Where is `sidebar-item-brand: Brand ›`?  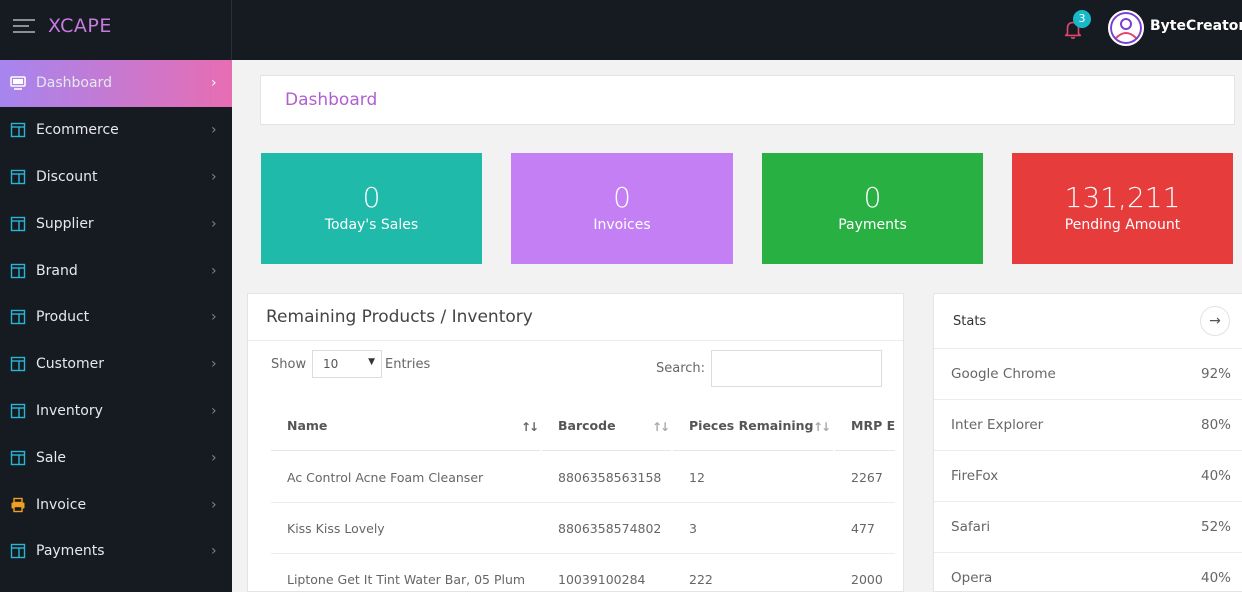
sidebar-item-brand: Brand › is located at coordinates (116, 270).